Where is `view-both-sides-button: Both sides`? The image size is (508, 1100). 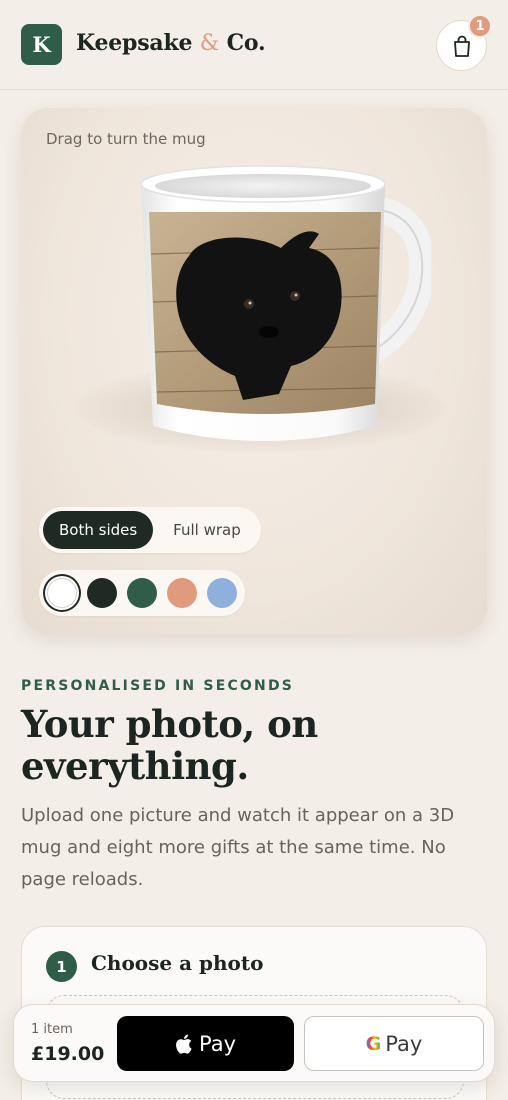
view-both-sides-button: Both sides is located at coordinates (98, 530).